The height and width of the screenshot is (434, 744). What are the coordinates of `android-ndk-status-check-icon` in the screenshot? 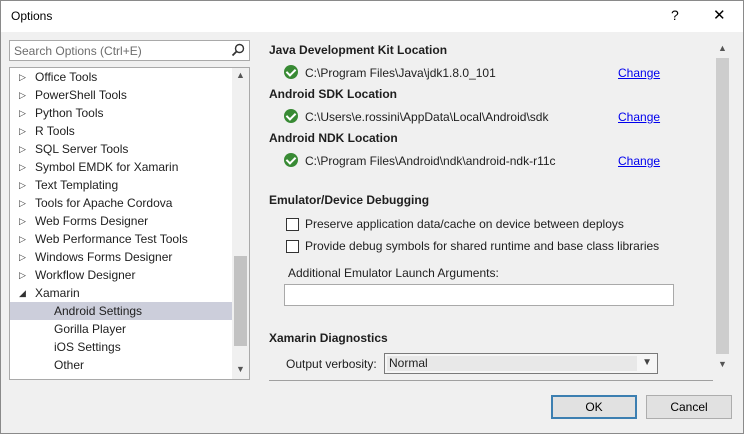 It's located at (291, 160).